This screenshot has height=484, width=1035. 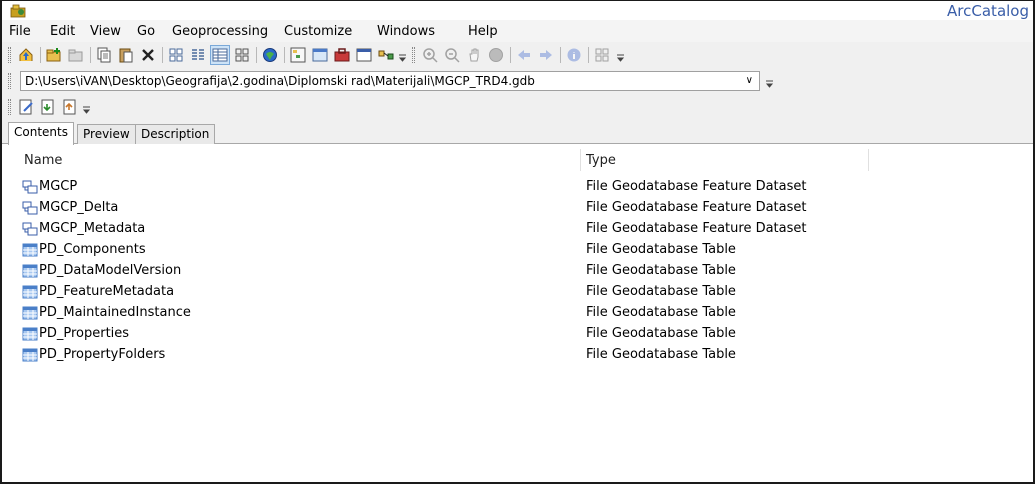 What do you see at coordinates (342, 55) in the screenshot?
I see `arctoolbox-icon` at bounding box center [342, 55].